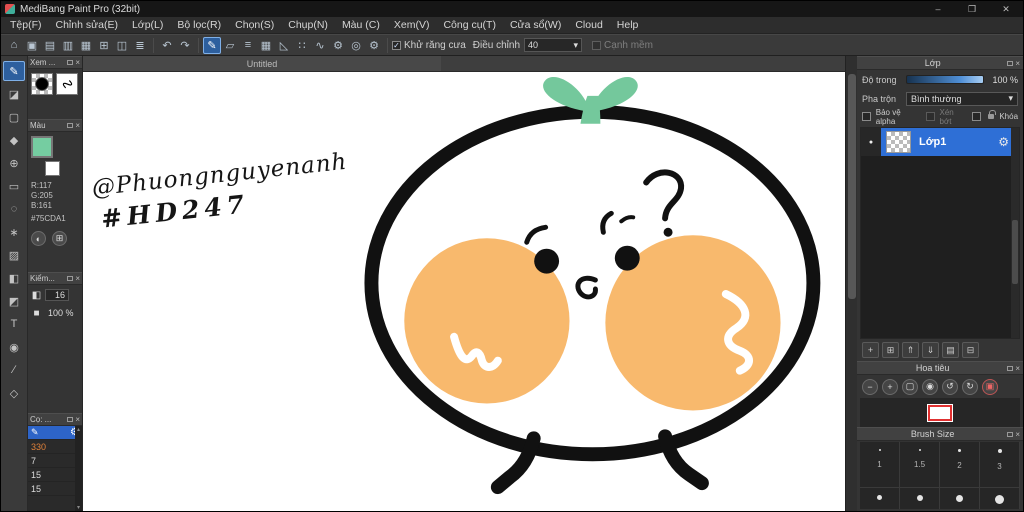 The width and height of the screenshot is (1024, 512). Describe the element at coordinates (32, 45) in the screenshot. I see `new-canvas-icon: ▣` at that location.